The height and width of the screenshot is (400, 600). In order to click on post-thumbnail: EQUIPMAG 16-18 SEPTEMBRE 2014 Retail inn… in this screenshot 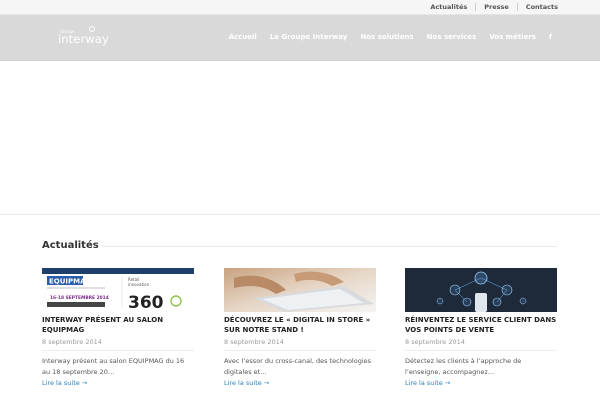, I will do `click(118, 290)`.